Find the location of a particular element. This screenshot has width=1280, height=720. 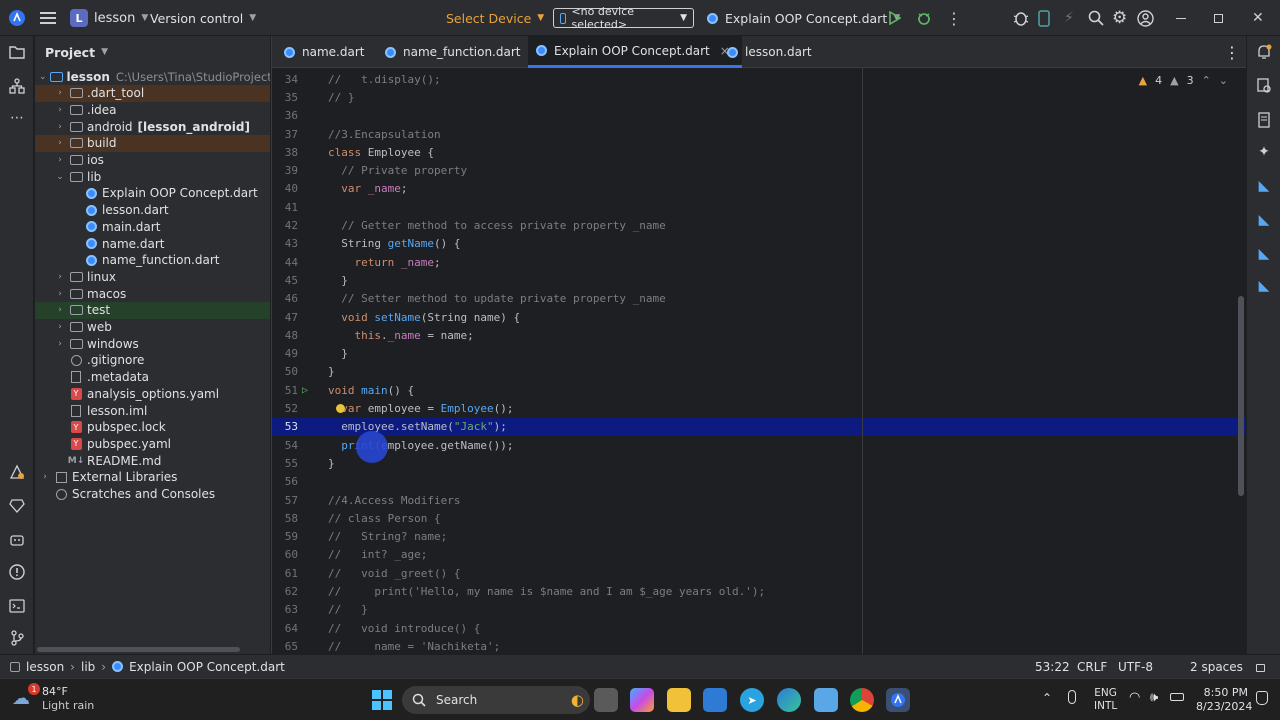

more-actions-icon: ⋮ is located at coordinates (954, 18).